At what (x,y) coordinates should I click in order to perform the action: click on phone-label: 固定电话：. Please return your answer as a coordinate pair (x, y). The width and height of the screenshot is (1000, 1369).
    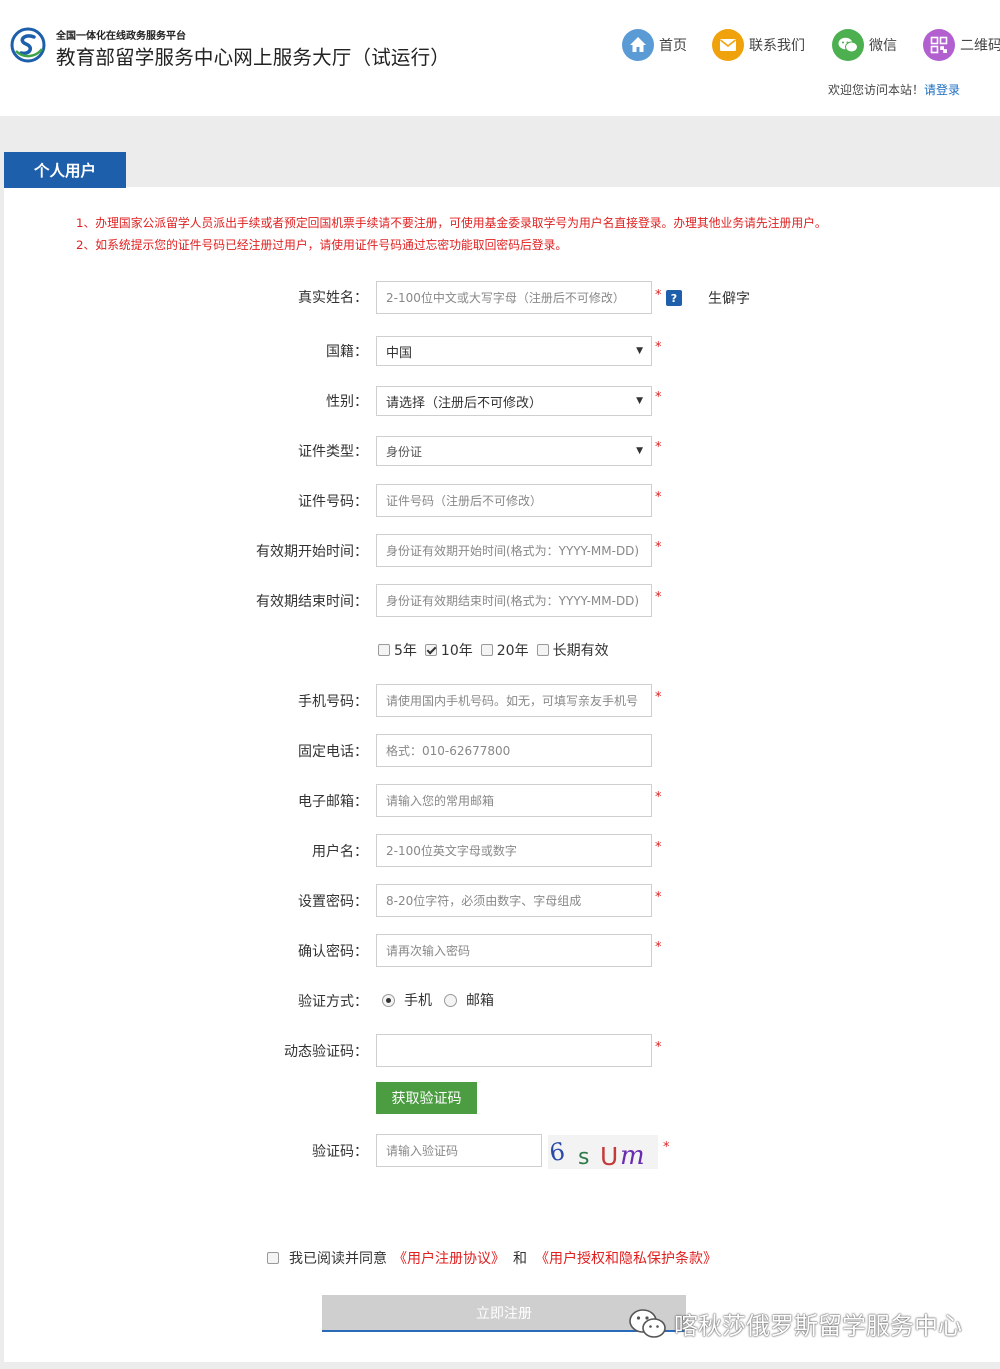
    Looking at the image, I should click on (333, 752).